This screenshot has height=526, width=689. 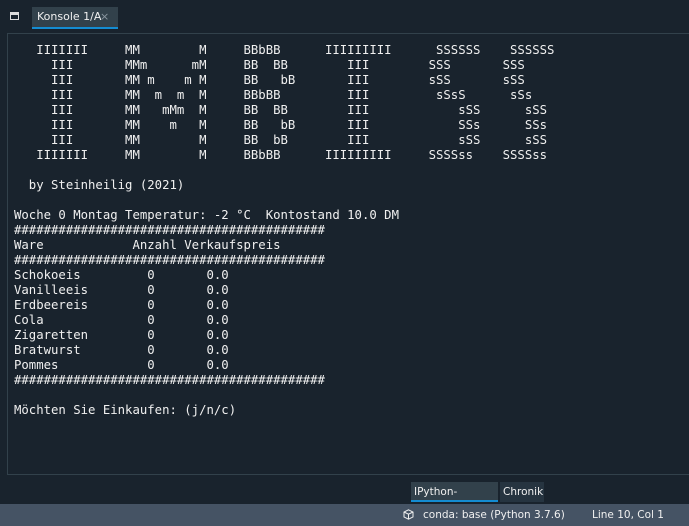 What do you see at coordinates (522, 492) in the screenshot?
I see `tab-history: Chronik` at bounding box center [522, 492].